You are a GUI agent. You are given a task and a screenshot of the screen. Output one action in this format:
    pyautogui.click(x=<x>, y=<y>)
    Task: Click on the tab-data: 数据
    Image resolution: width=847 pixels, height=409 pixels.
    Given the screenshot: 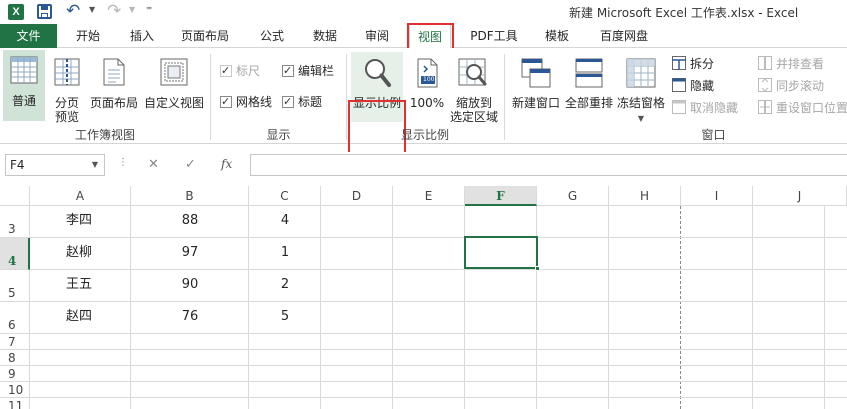 What is the action you would take?
    pyautogui.click(x=325, y=36)
    